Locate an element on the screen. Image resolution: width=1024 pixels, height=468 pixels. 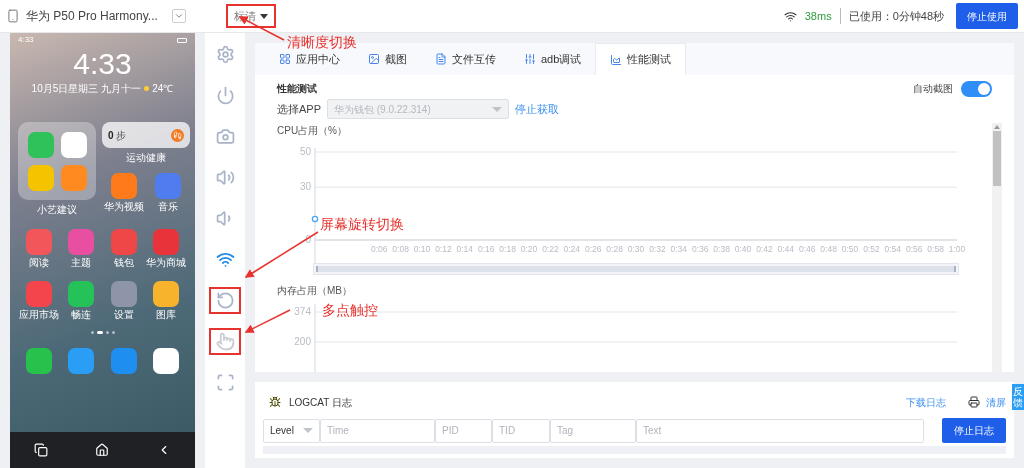
x-tick-label: 0:12 is located at coordinates (443, 249).